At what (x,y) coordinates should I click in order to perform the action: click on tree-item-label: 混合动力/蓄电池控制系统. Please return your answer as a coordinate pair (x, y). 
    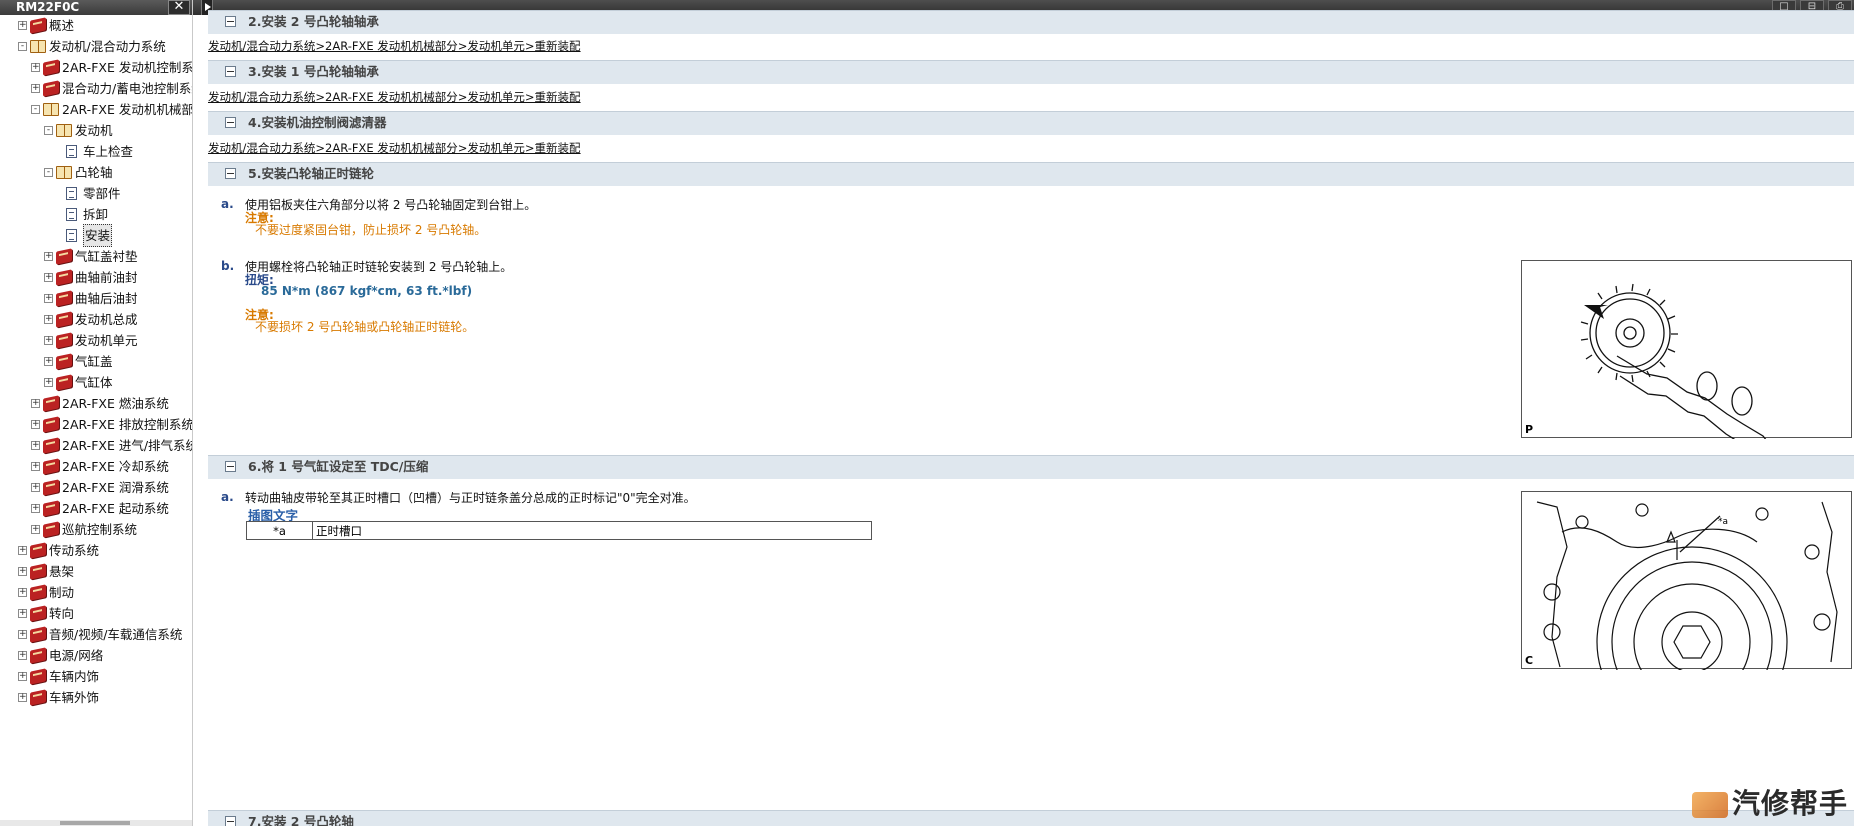
    Looking at the image, I should click on (127, 88).